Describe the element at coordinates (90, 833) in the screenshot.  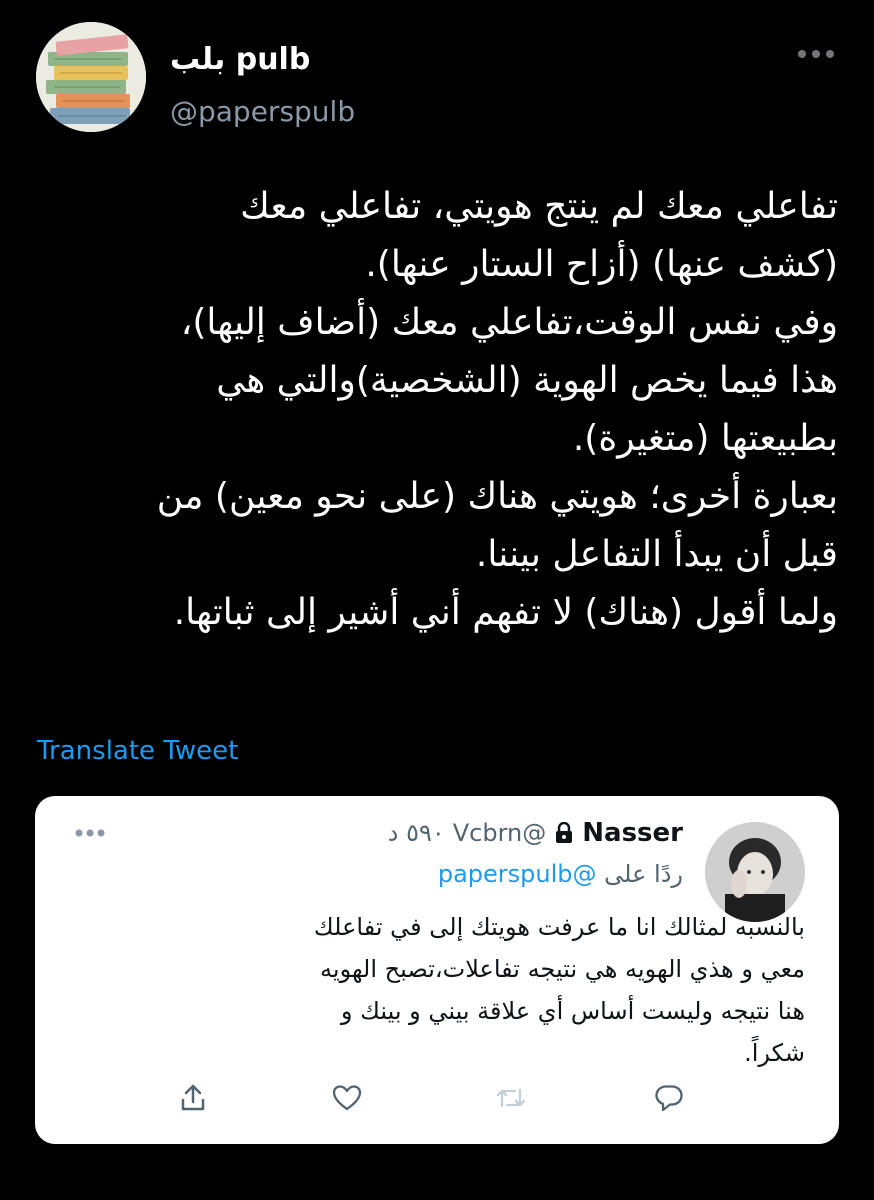
I see `quoted-more-options-icon` at that location.